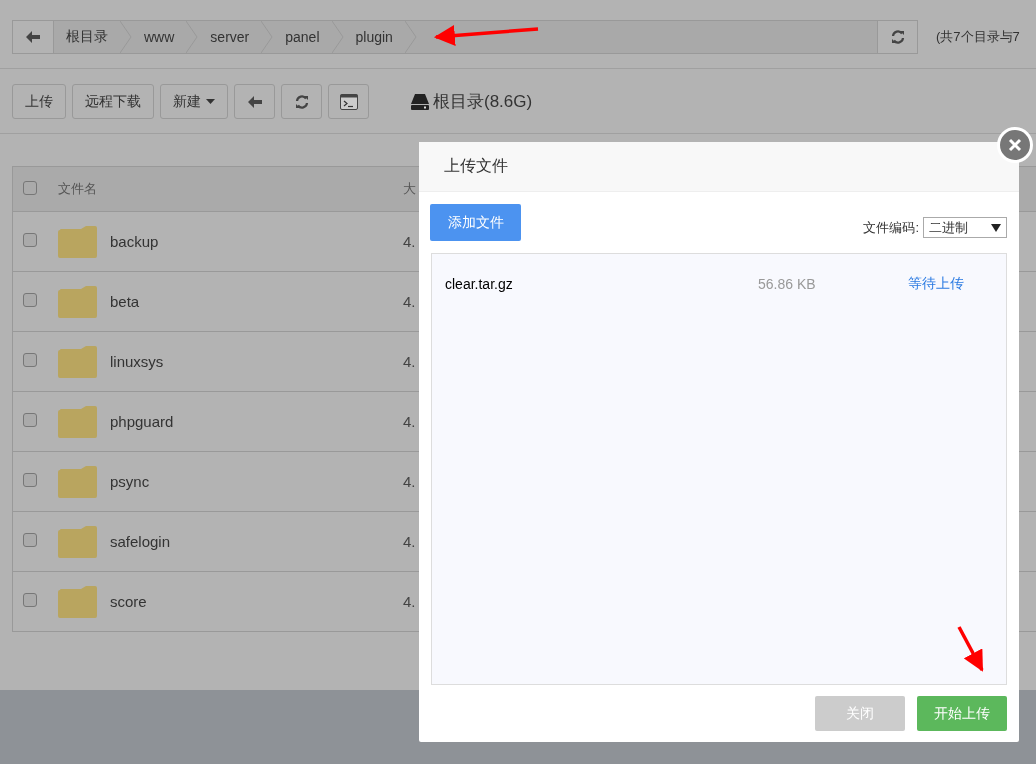 The width and height of the screenshot is (1036, 764). Describe the element at coordinates (230, 189) in the screenshot. I see `column-header: 文件名` at that location.